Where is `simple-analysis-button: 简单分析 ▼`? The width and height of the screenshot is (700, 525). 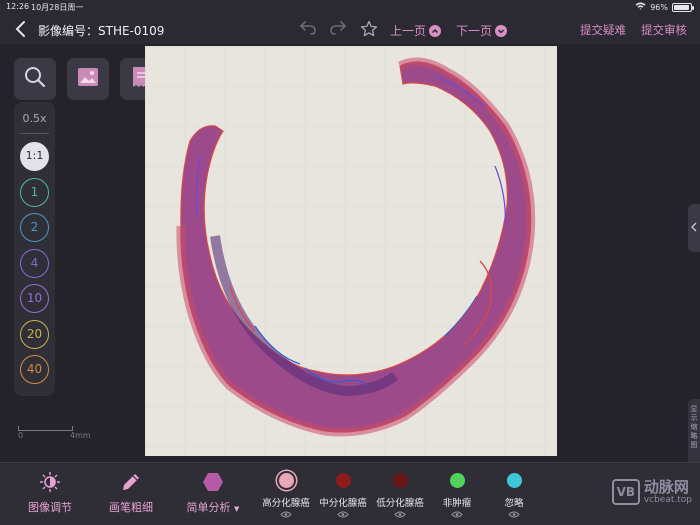 simple-analysis-button: 简单分析 ▼ is located at coordinates (213, 493).